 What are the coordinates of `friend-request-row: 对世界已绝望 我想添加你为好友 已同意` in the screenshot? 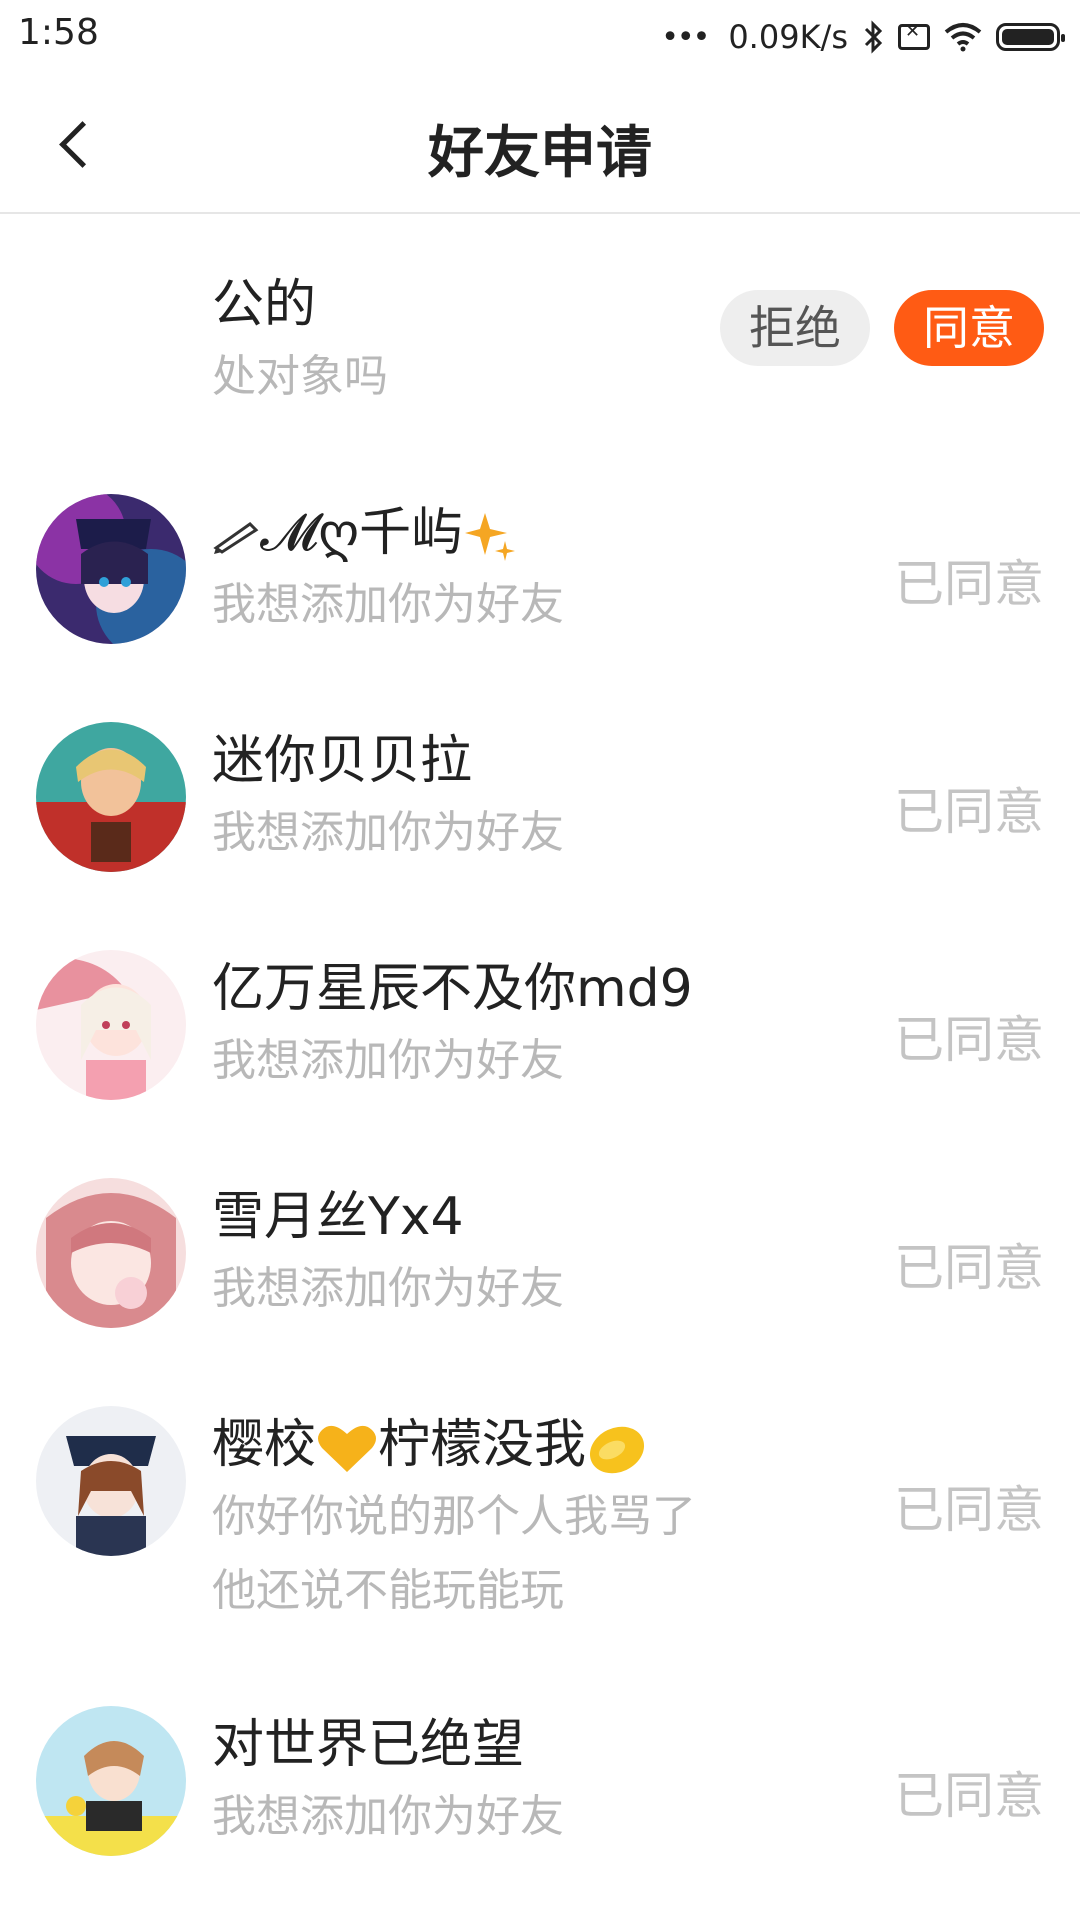 It's located at (540, 1768).